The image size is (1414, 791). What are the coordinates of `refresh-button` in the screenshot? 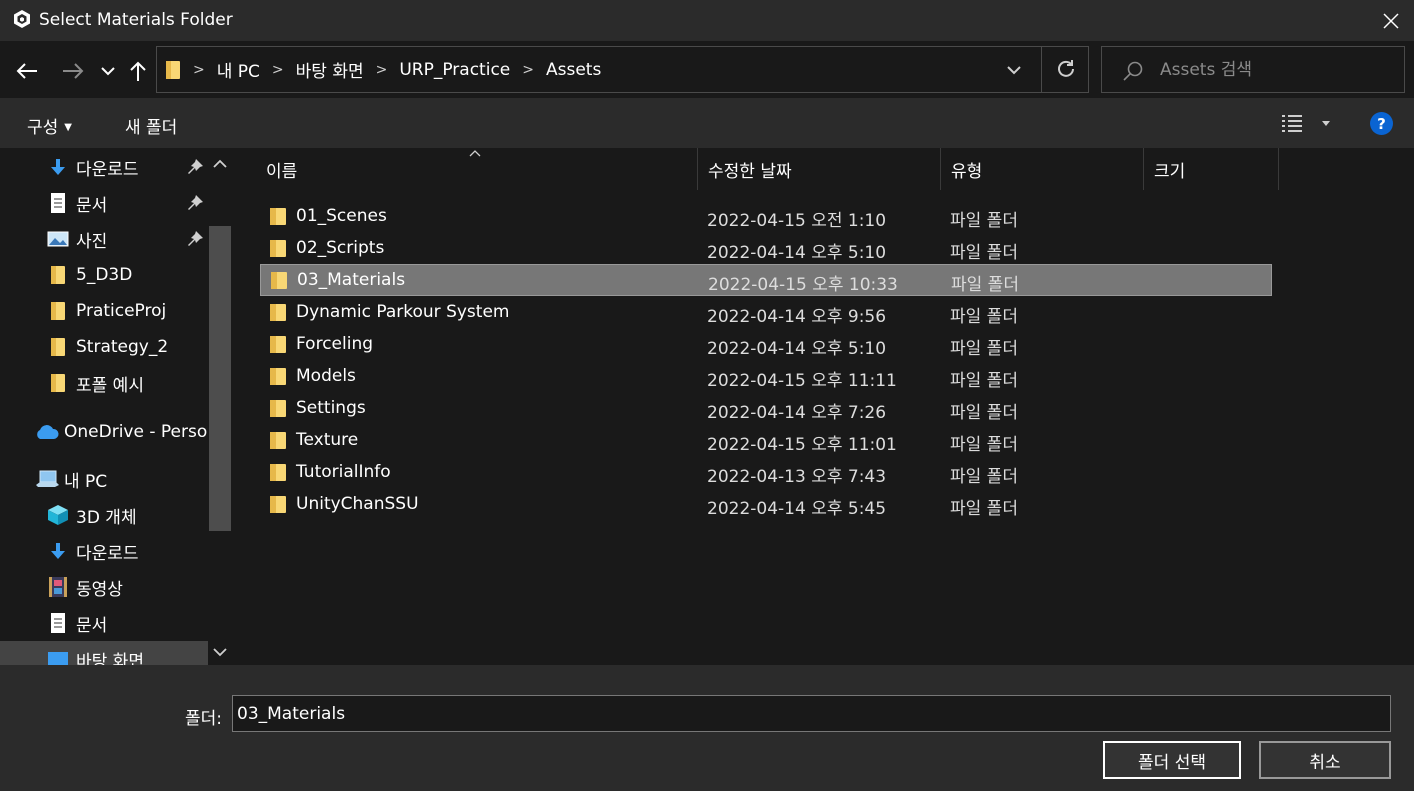 It's located at (1066, 69).